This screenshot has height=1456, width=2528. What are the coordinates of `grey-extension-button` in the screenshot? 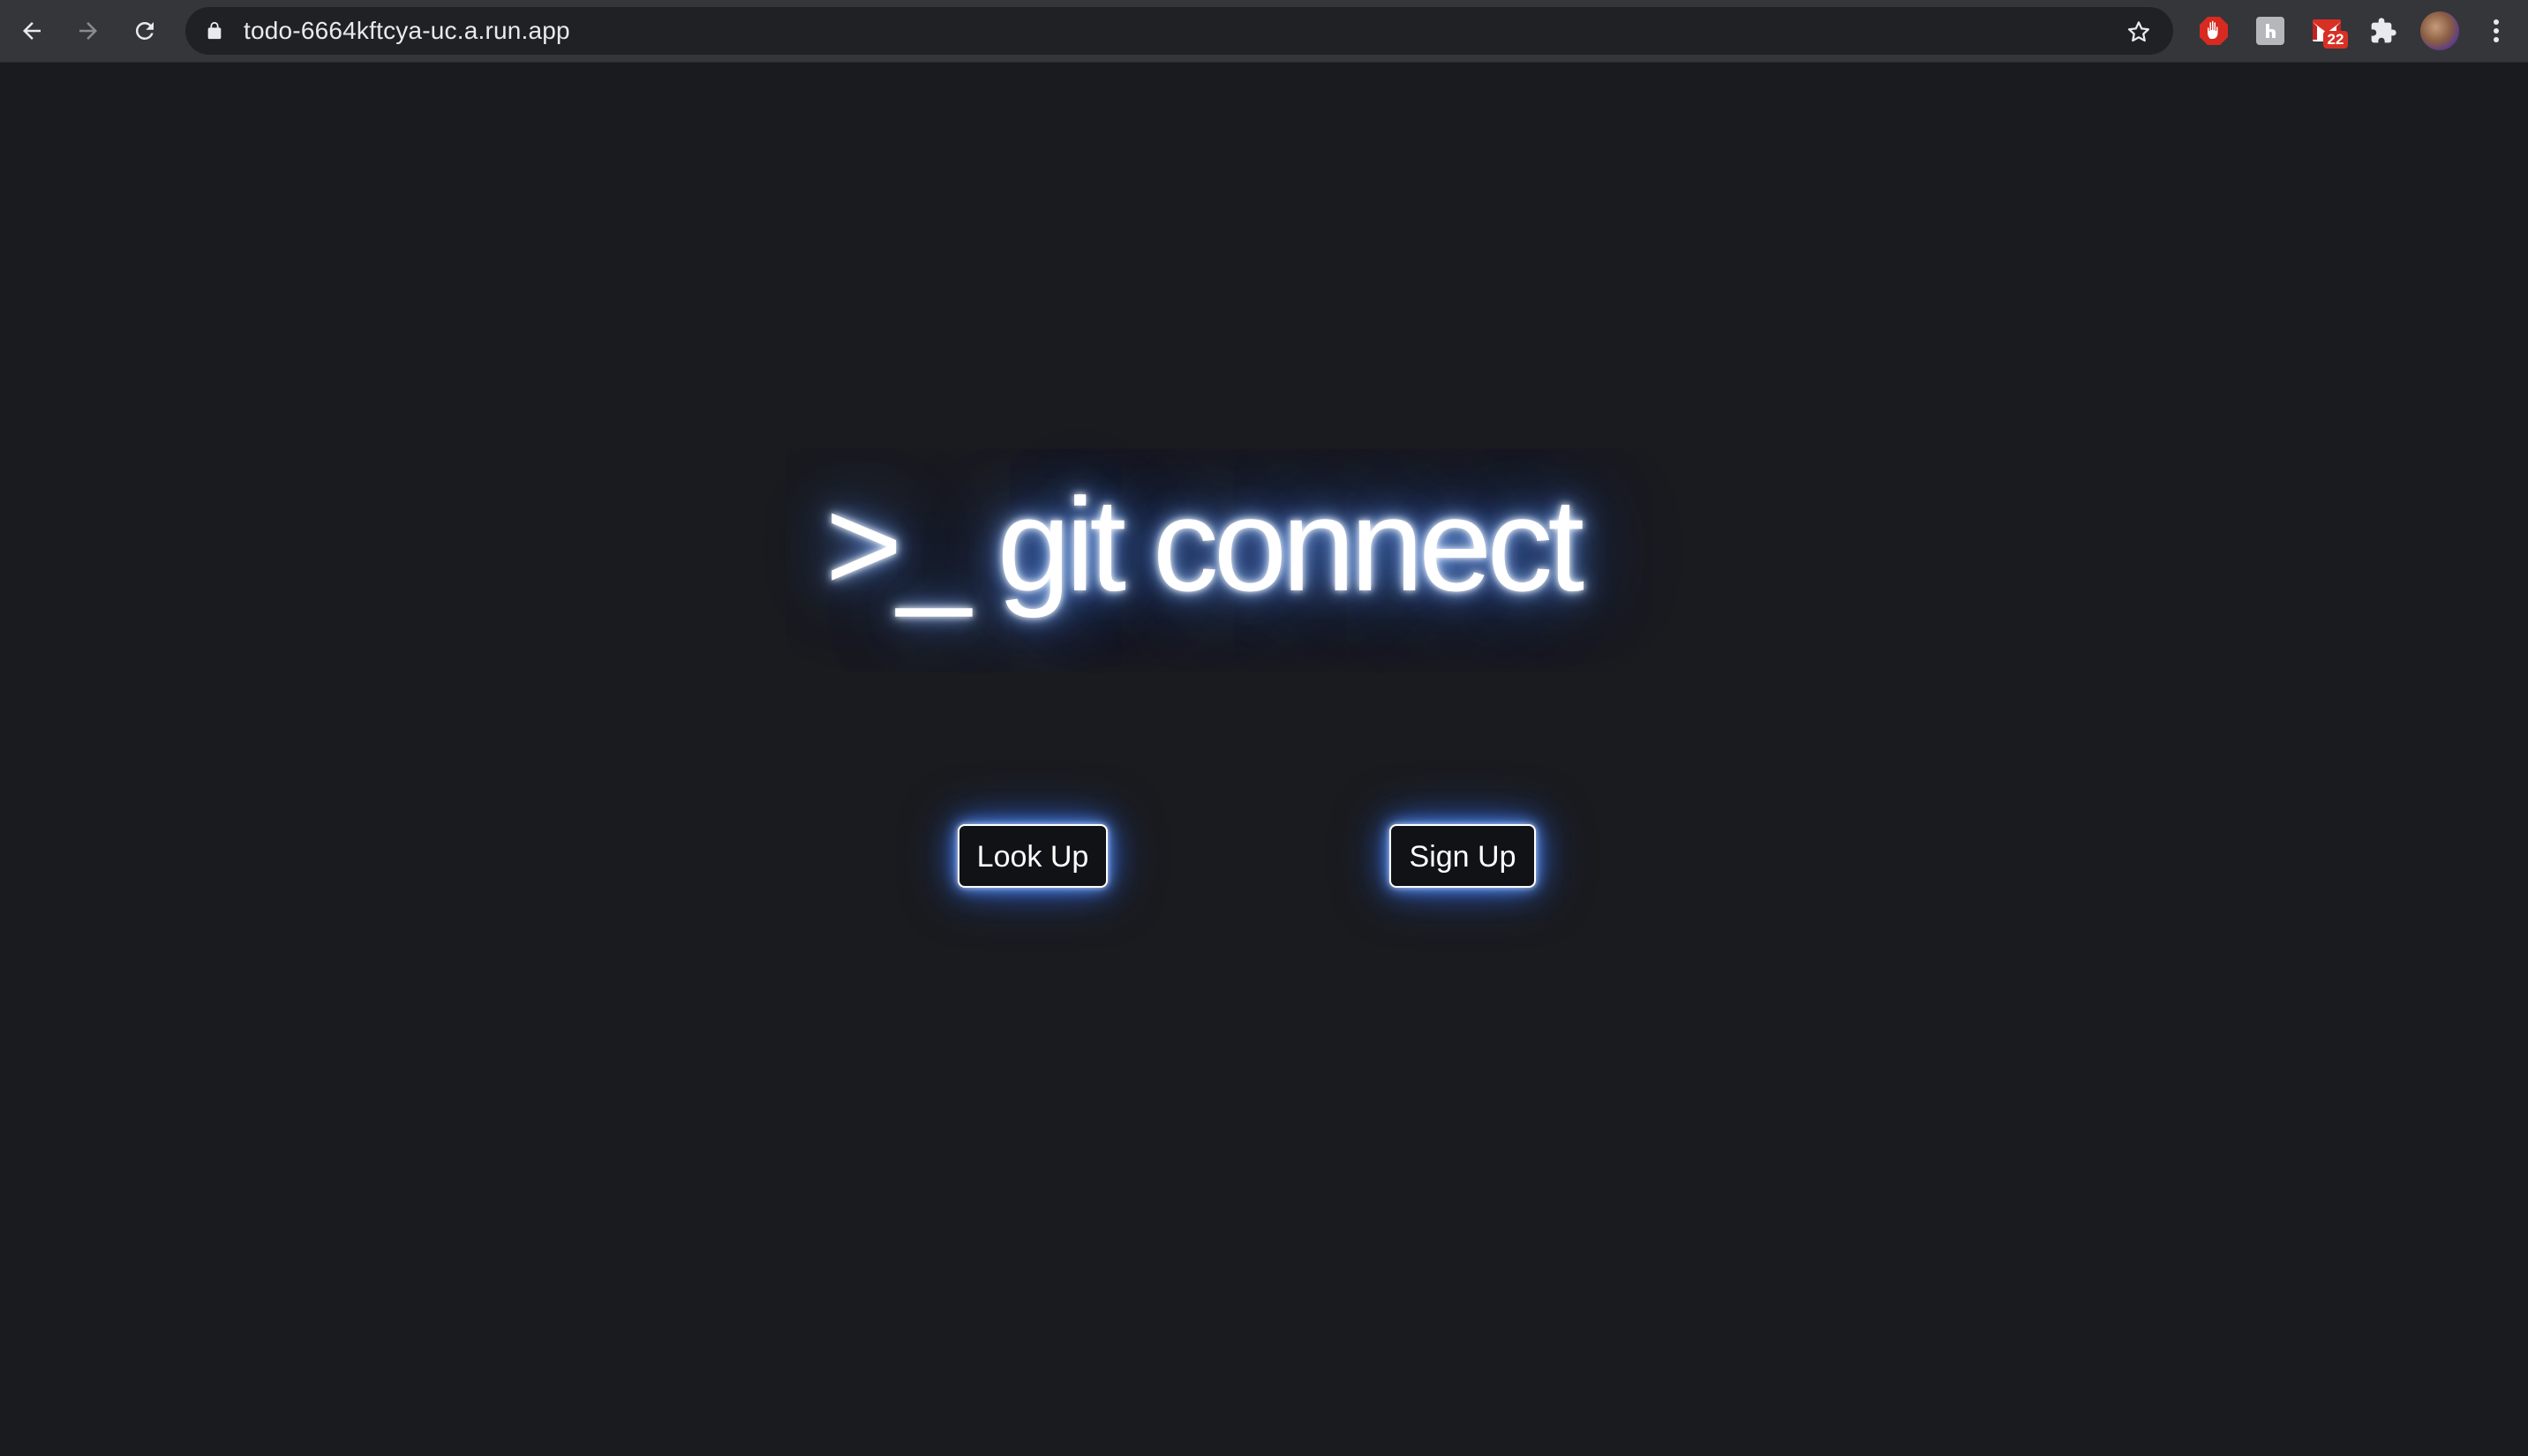 It's located at (2270, 31).